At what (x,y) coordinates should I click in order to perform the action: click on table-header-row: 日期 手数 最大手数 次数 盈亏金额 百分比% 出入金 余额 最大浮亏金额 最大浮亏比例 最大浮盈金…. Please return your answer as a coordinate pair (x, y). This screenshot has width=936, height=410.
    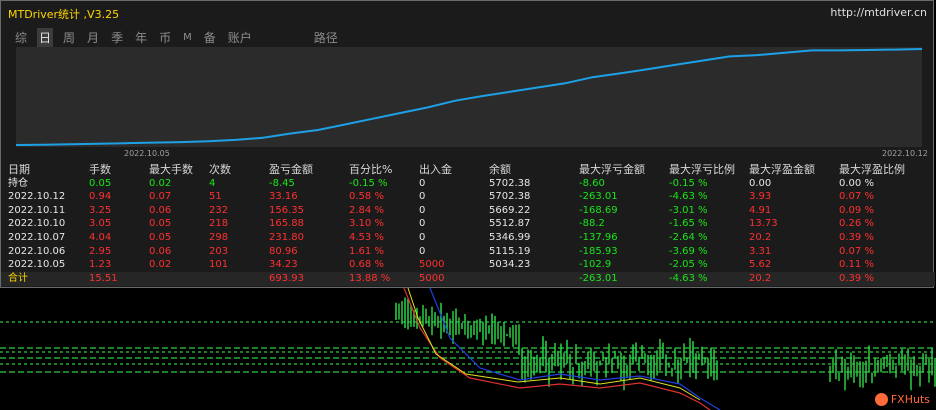
    Looking at the image, I should click on (468, 170).